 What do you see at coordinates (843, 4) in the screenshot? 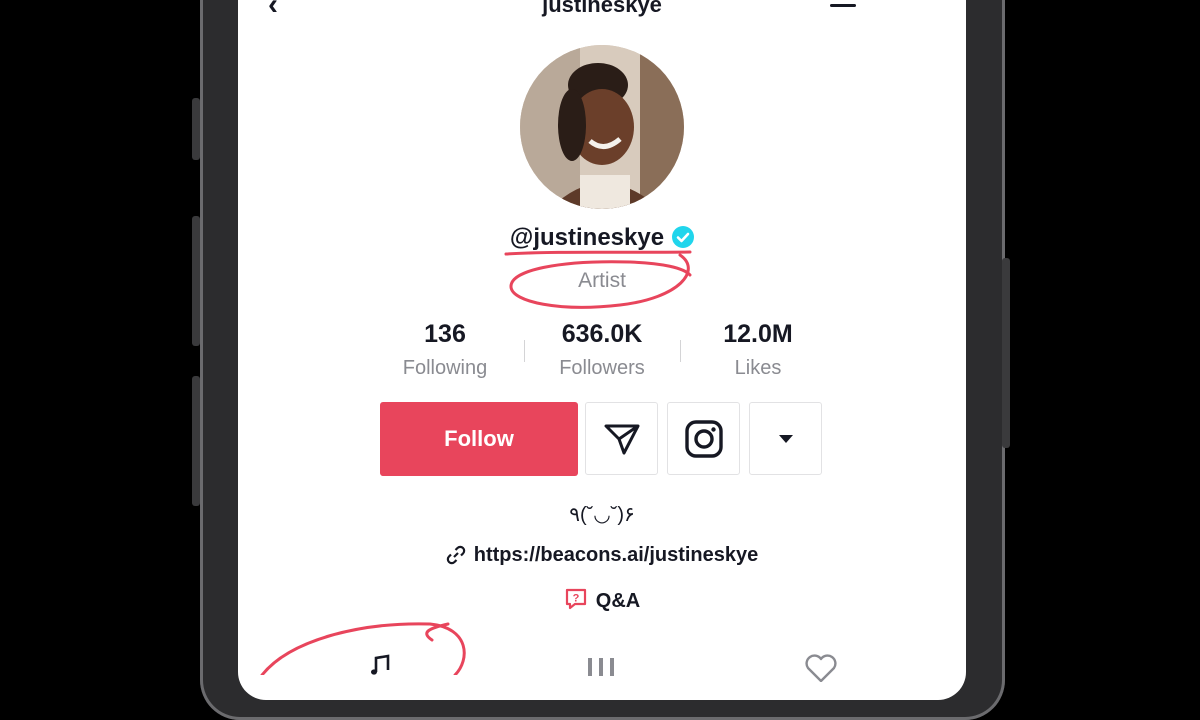
I see `menu-icon` at bounding box center [843, 4].